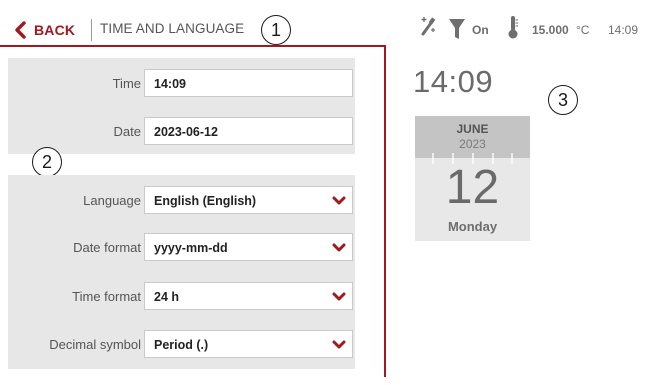 Image resolution: width=646 pixels, height=385 pixels. What do you see at coordinates (193, 46) in the screenshot?
I see `header-divider` at bounding box center [193, 46].